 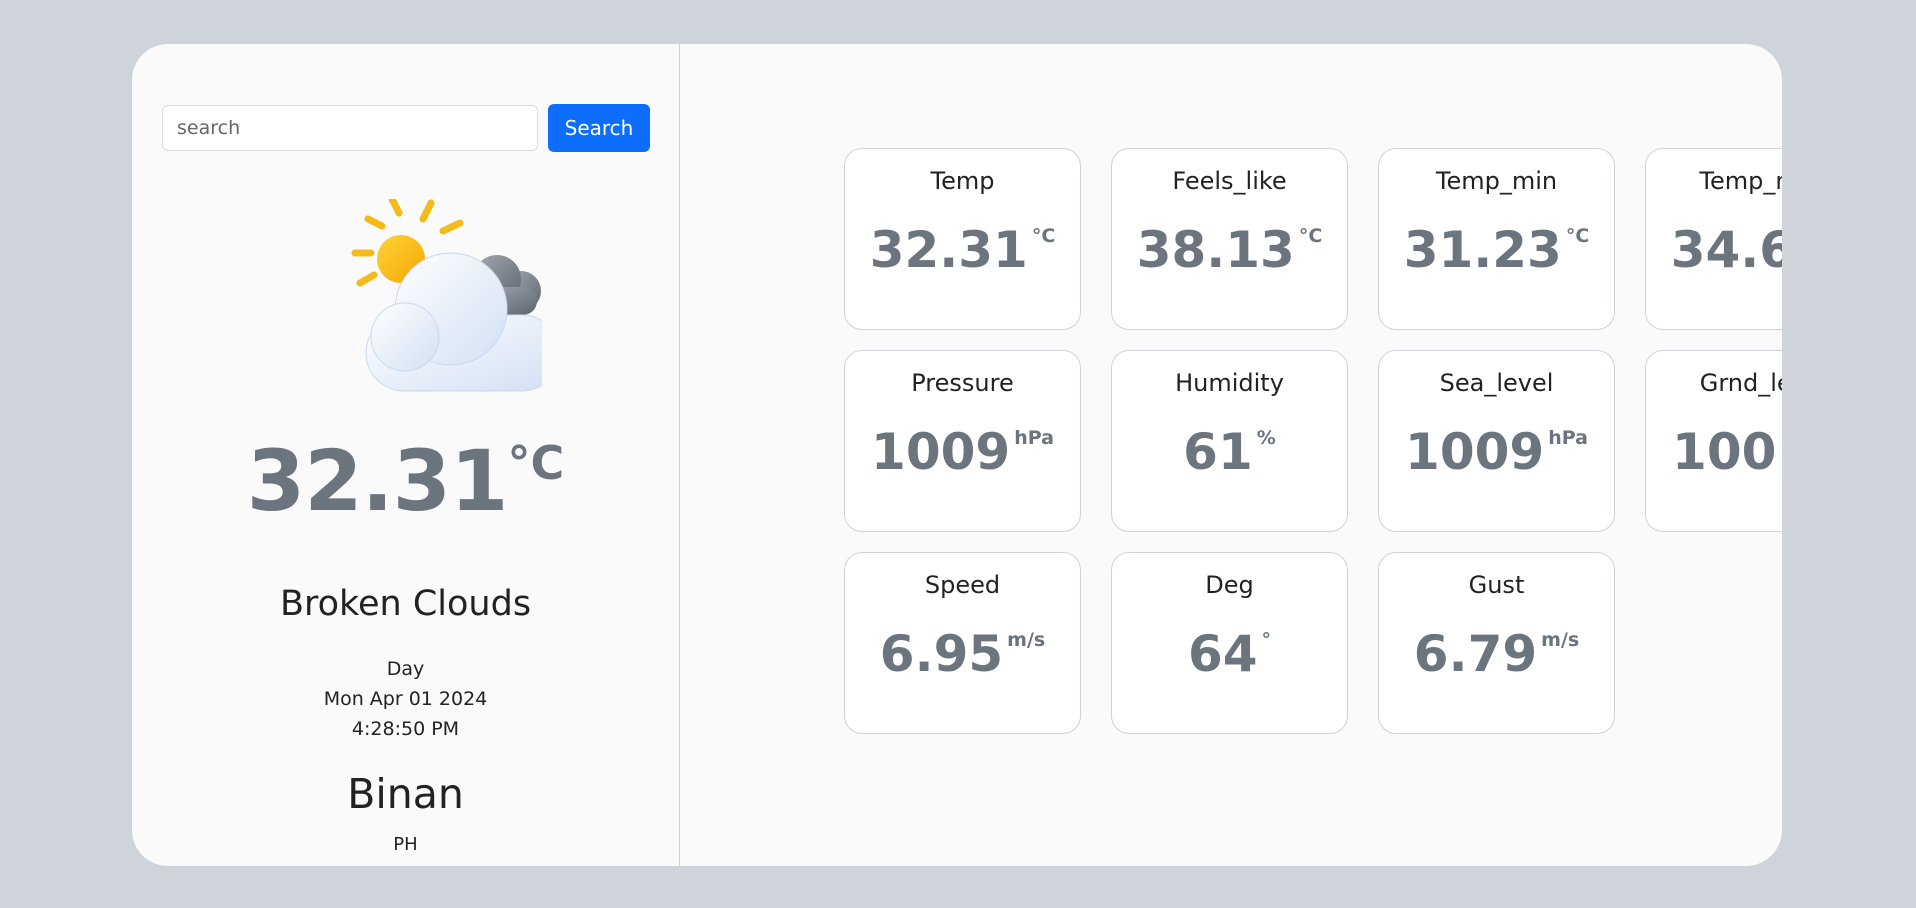 I want to click on current-temperature: 32.31°C, so click(x=405, y=481).